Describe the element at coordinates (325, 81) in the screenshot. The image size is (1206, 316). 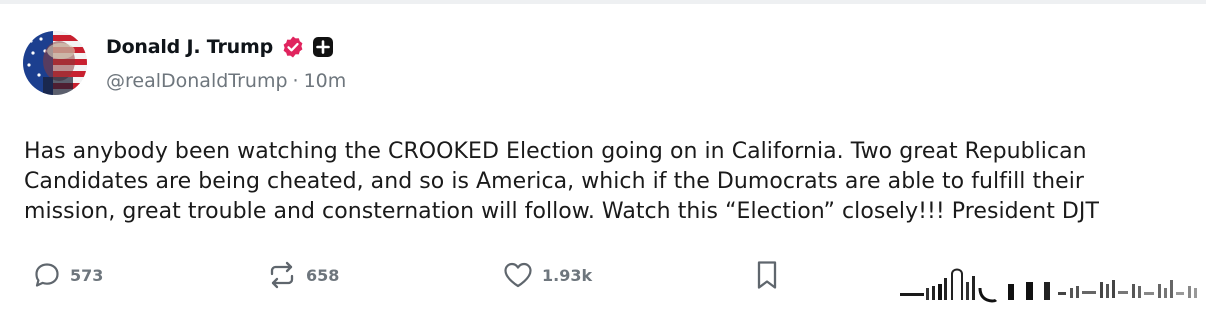
I see `post-timestamp: 10m` at that location.